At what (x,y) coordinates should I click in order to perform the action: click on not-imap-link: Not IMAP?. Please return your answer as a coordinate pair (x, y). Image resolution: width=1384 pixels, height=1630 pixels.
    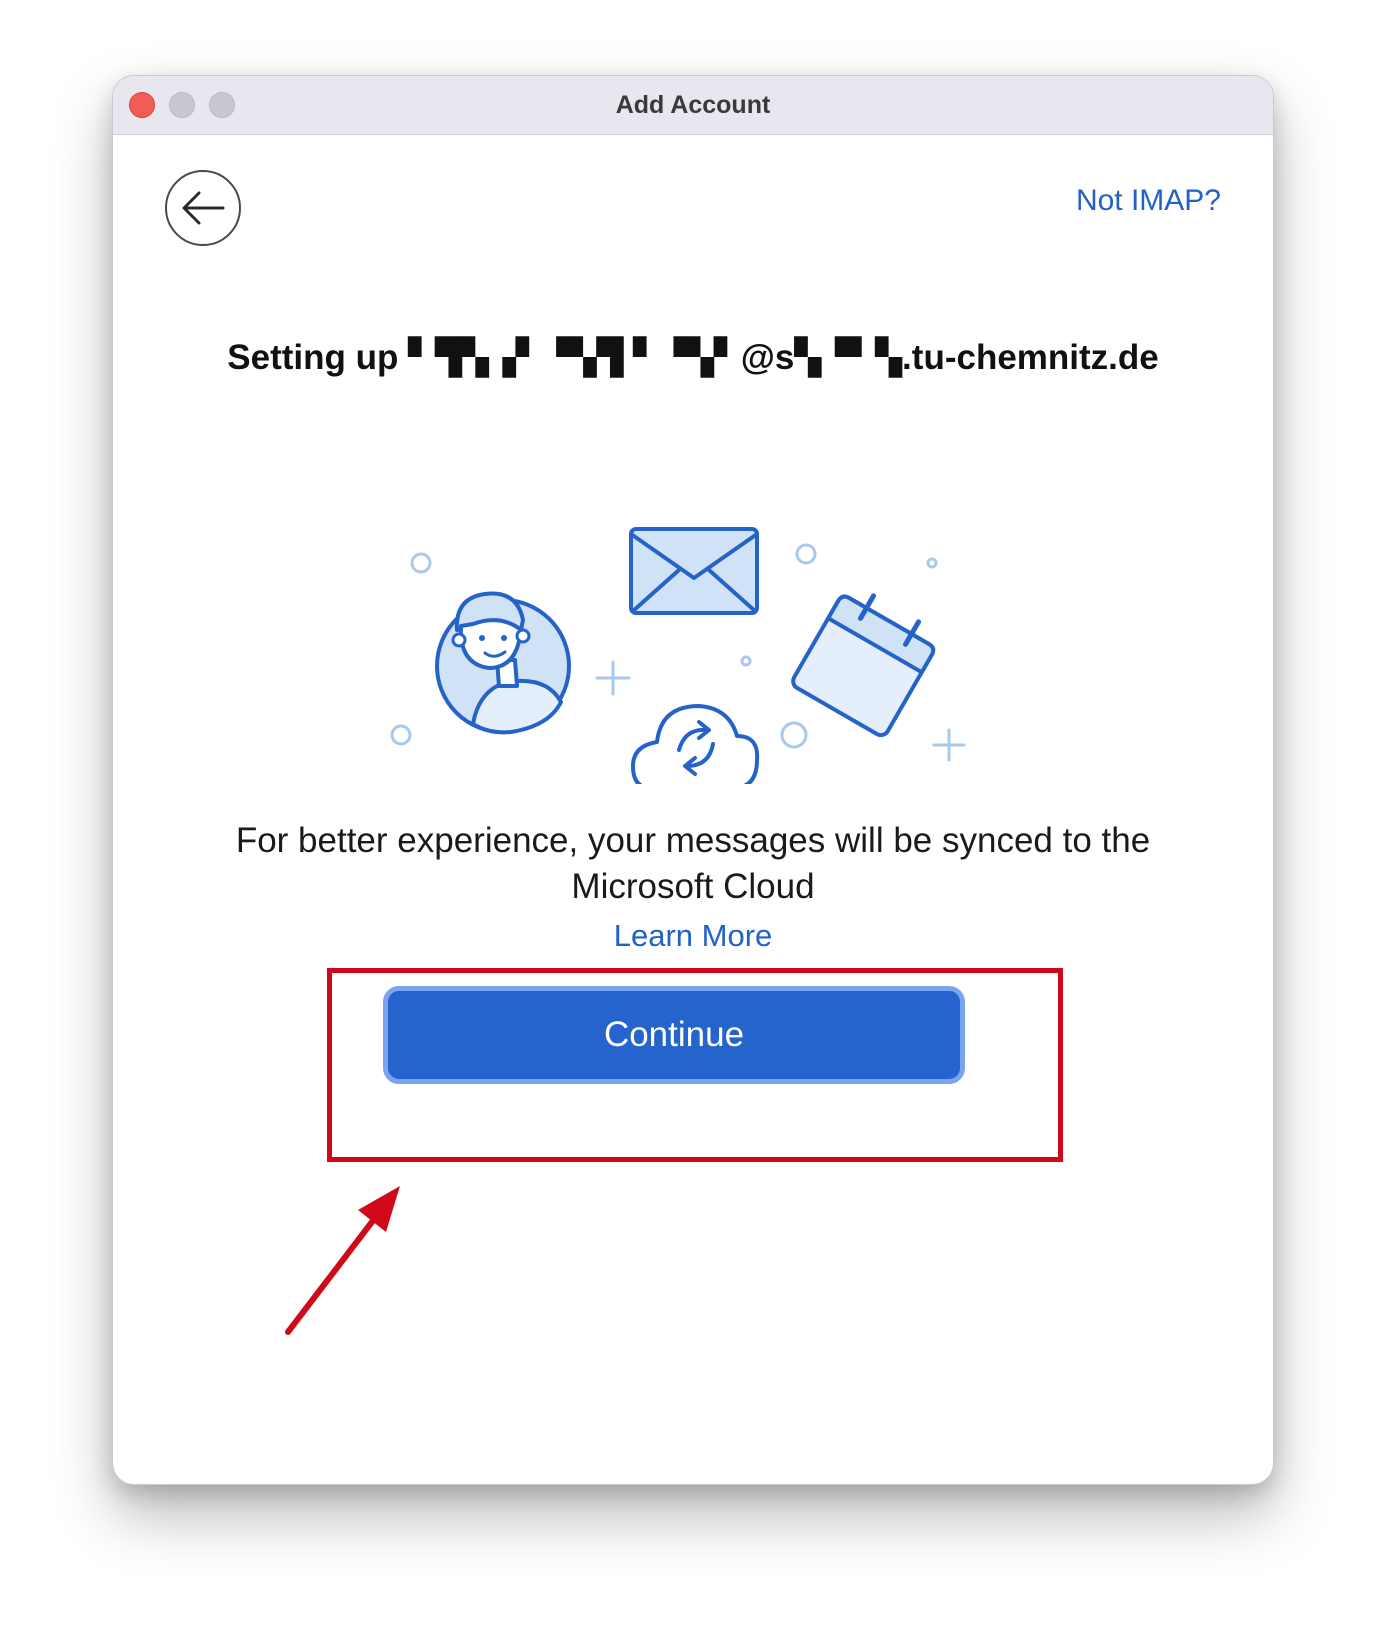
    Looking at the image, I should click on (1148, 201).